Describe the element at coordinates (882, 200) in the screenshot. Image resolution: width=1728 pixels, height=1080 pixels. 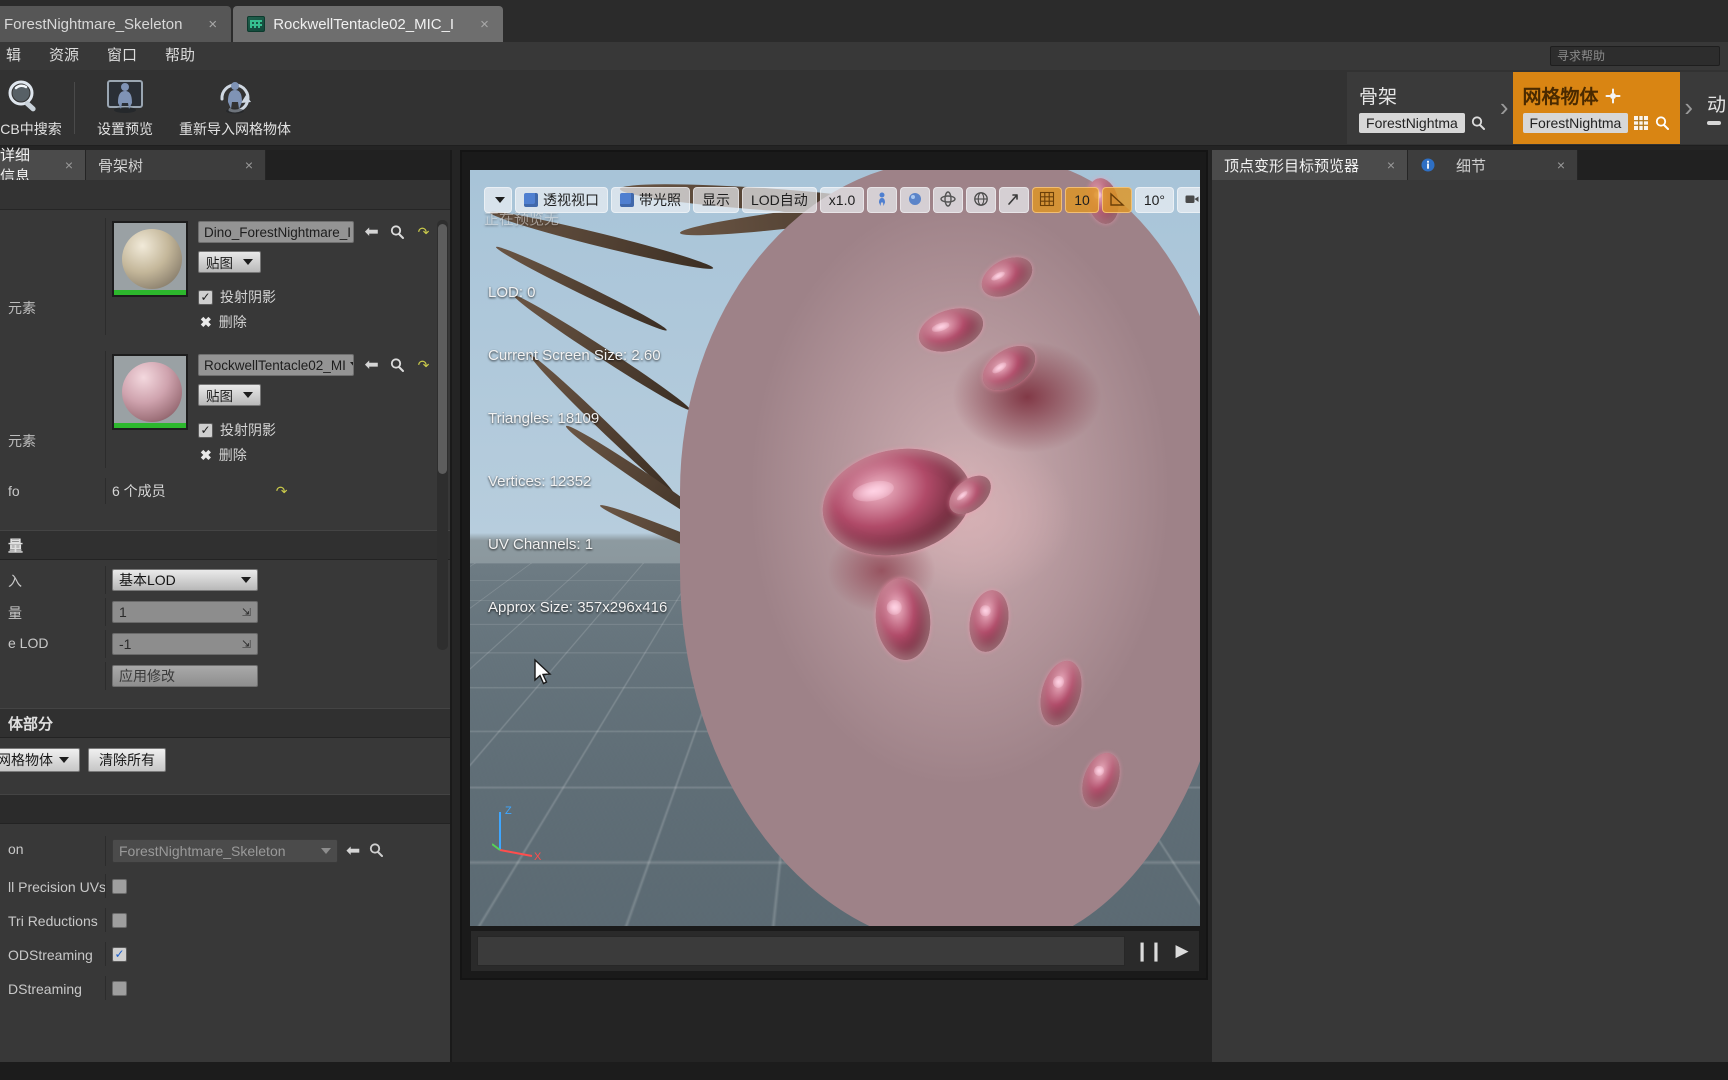
I see `character-preview-button` at that location.